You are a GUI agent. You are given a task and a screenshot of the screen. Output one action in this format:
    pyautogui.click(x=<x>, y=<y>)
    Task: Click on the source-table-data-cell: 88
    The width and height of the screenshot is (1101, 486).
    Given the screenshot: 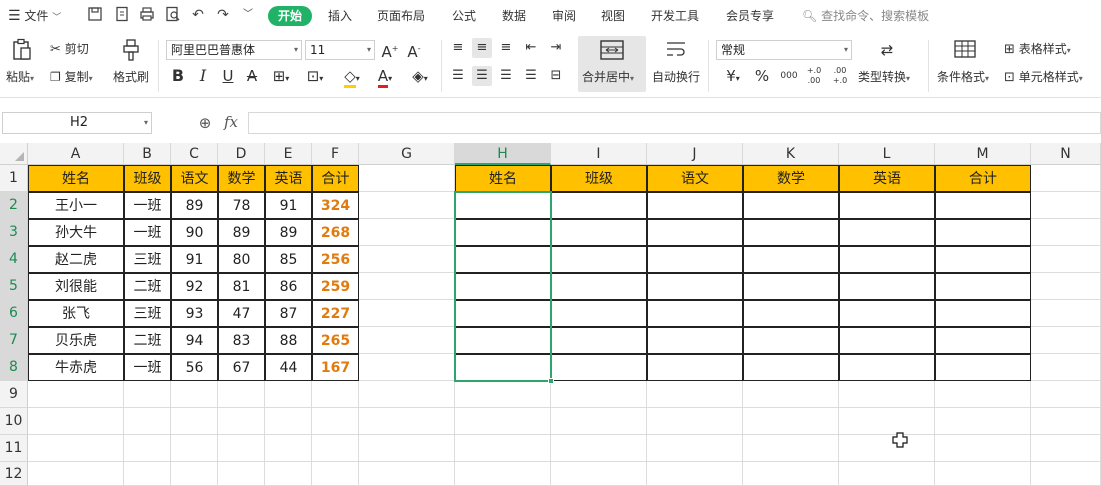 What is the action you would take?
    pyautogui.click(x=288, y=340)
    